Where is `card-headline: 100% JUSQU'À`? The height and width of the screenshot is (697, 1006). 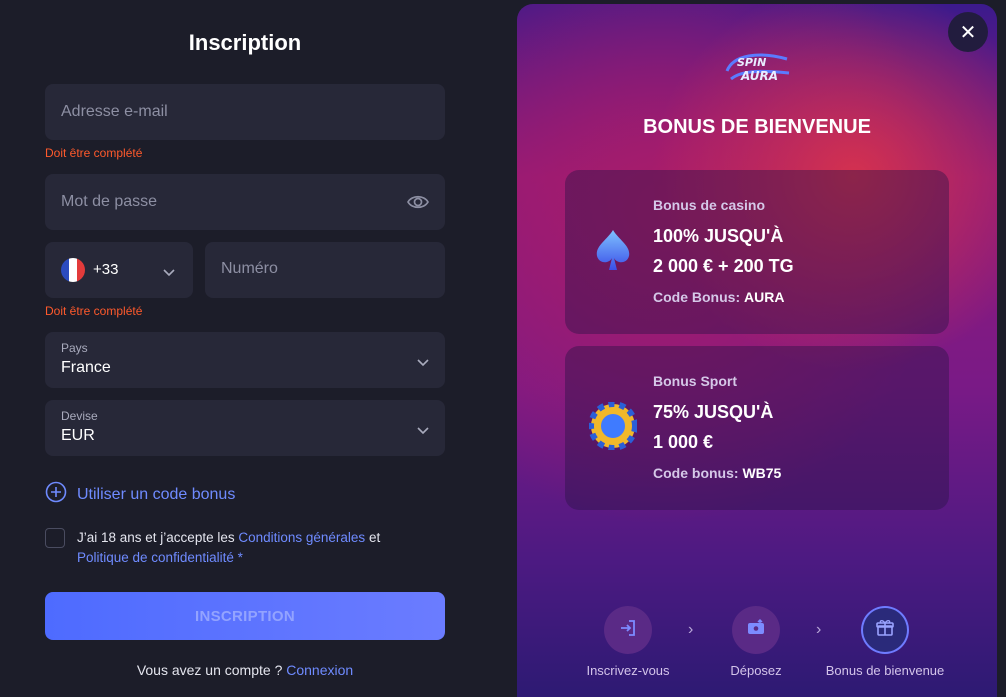
card-headline: 100% JUSQU'À is located at coordinates (718, 236).